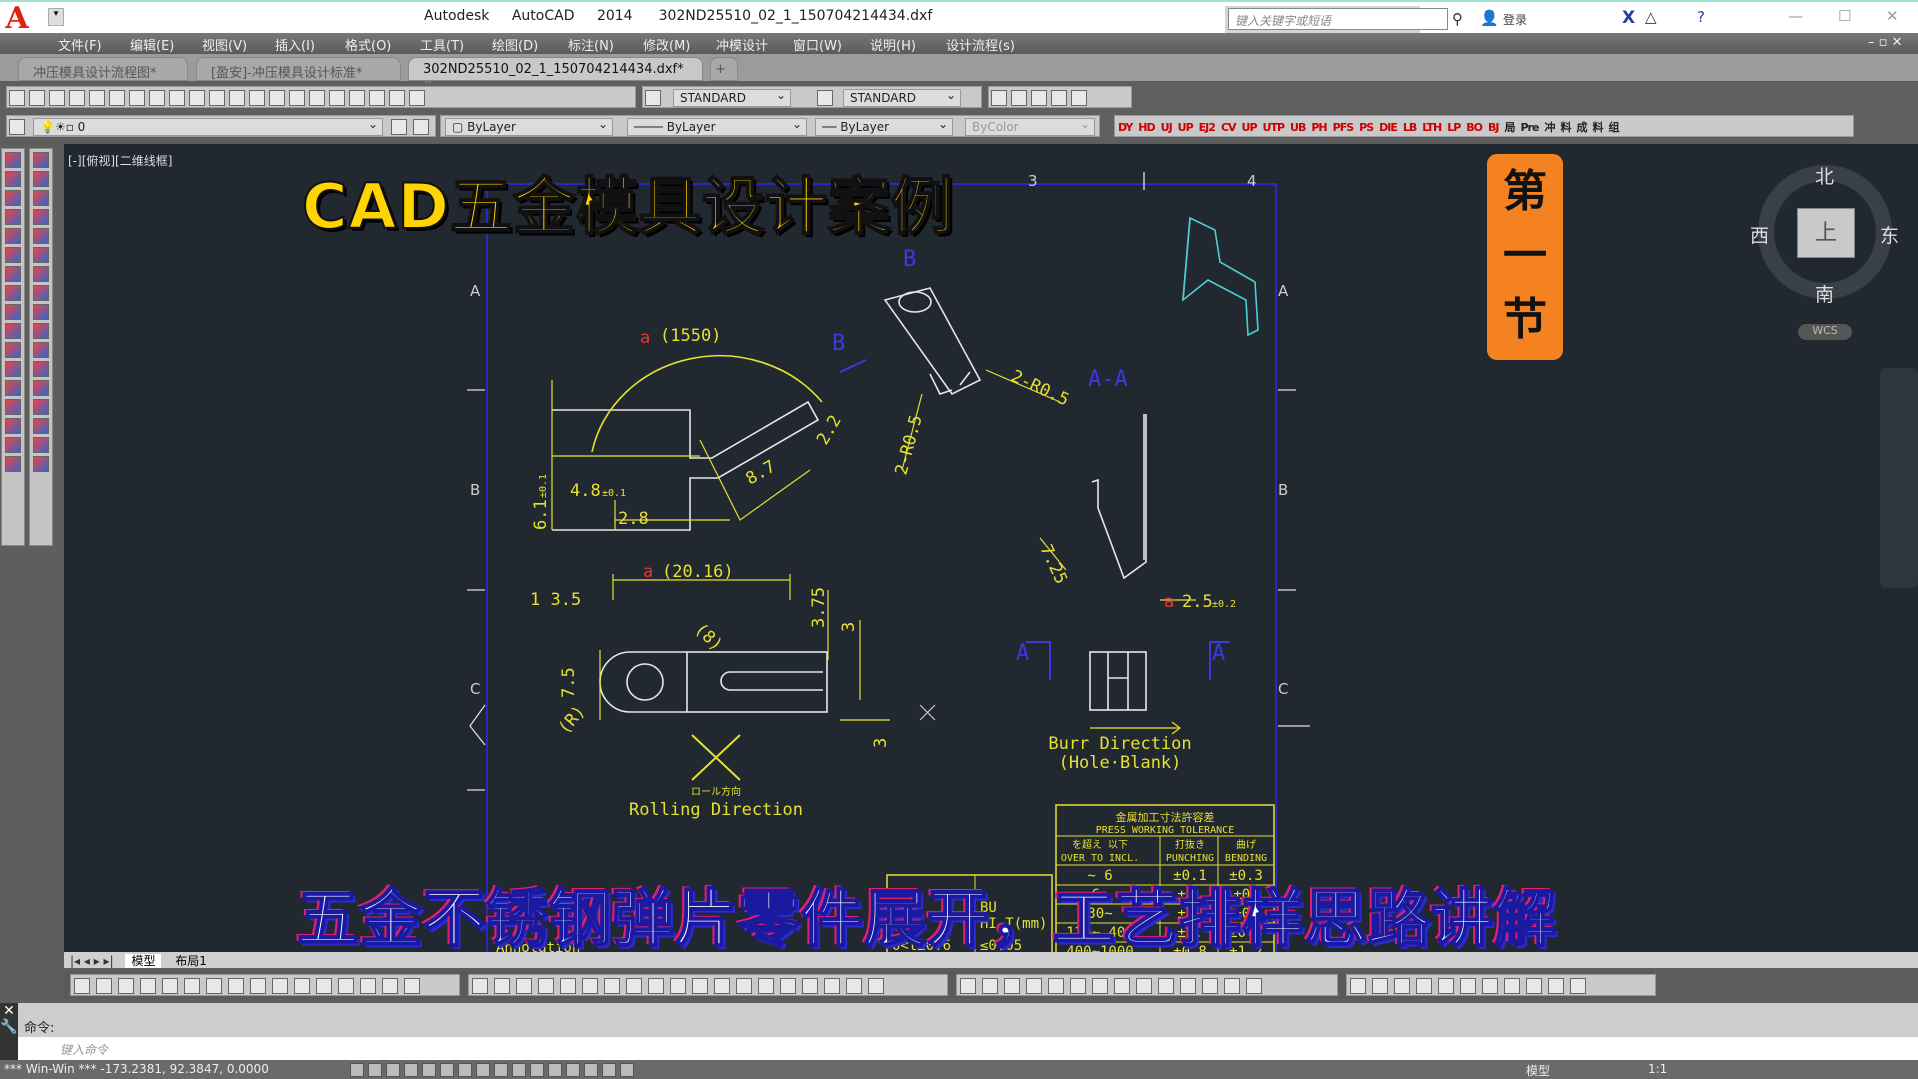  What do you see at coordinates (13, 426) in the screenshot?
I see `draw-tool-14-icon` at bounding box center [13, 426].